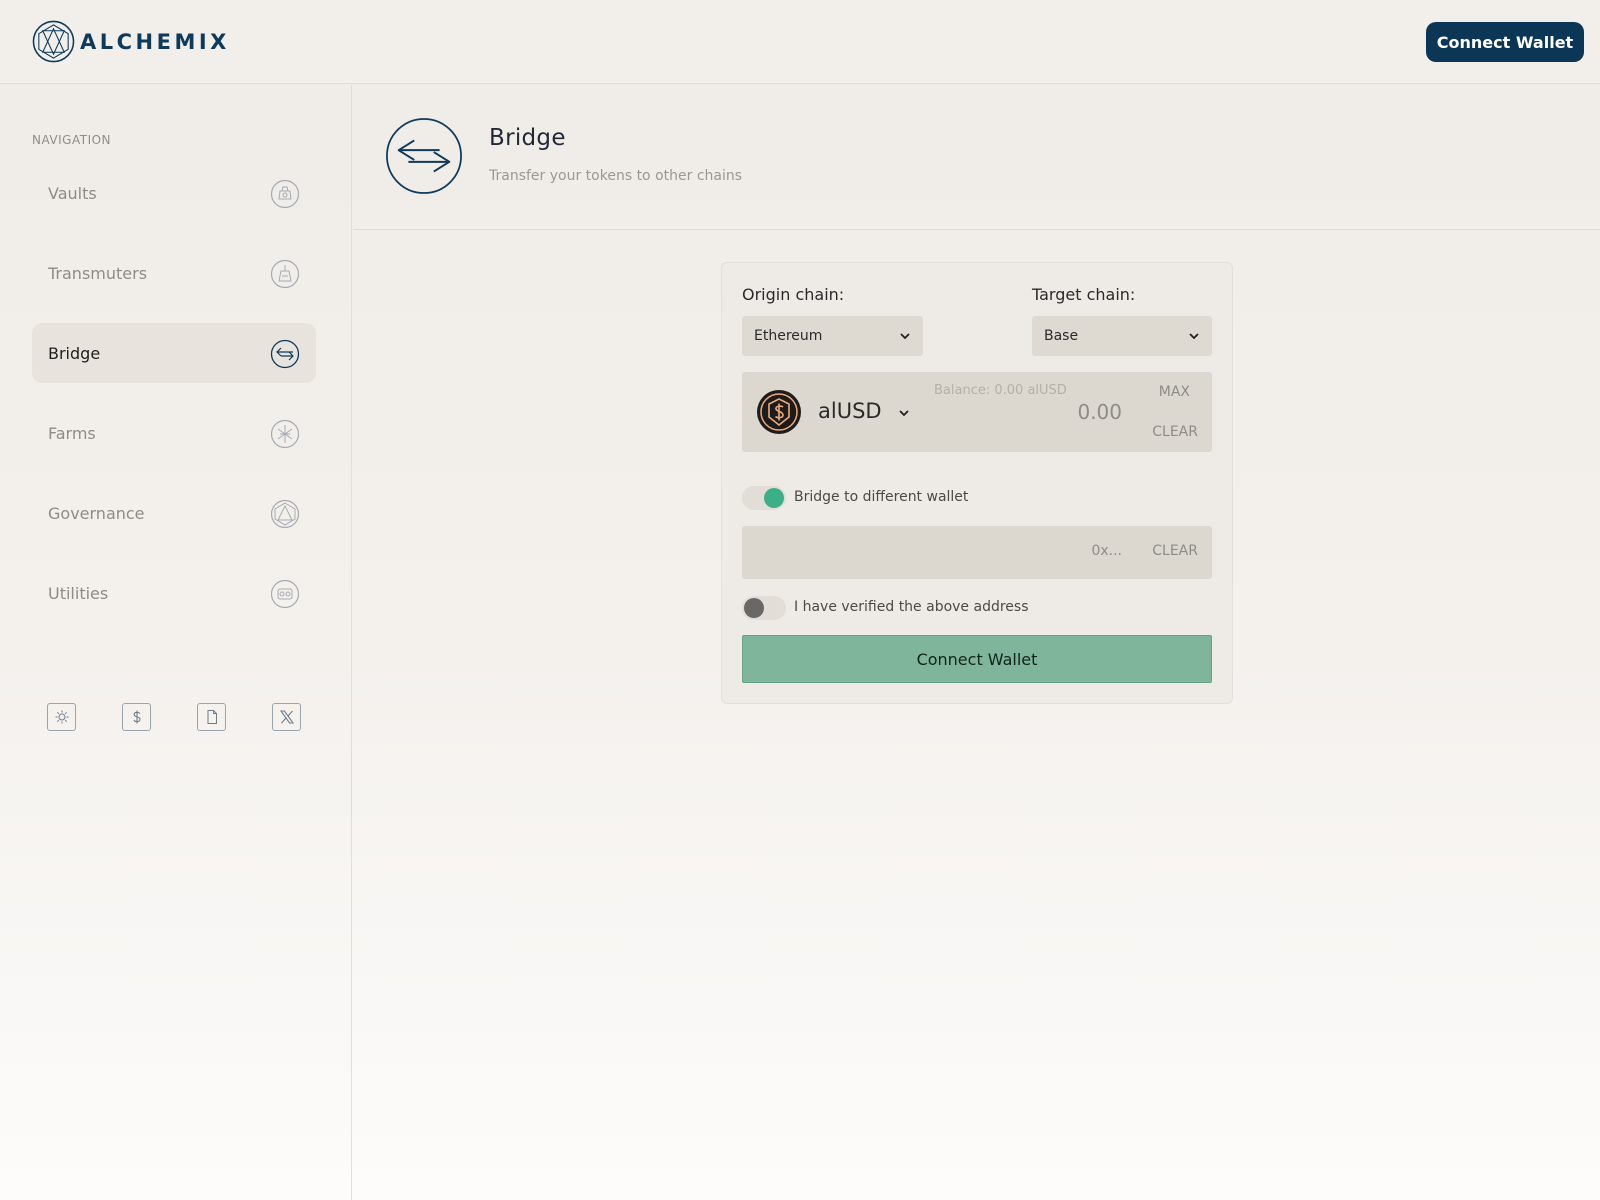 This screenshot has width=1600, height=1200. Describe the element at coordinates (174, 593) in the screenshot. I see `sidebar-item-utilities: Utilities` at that location.